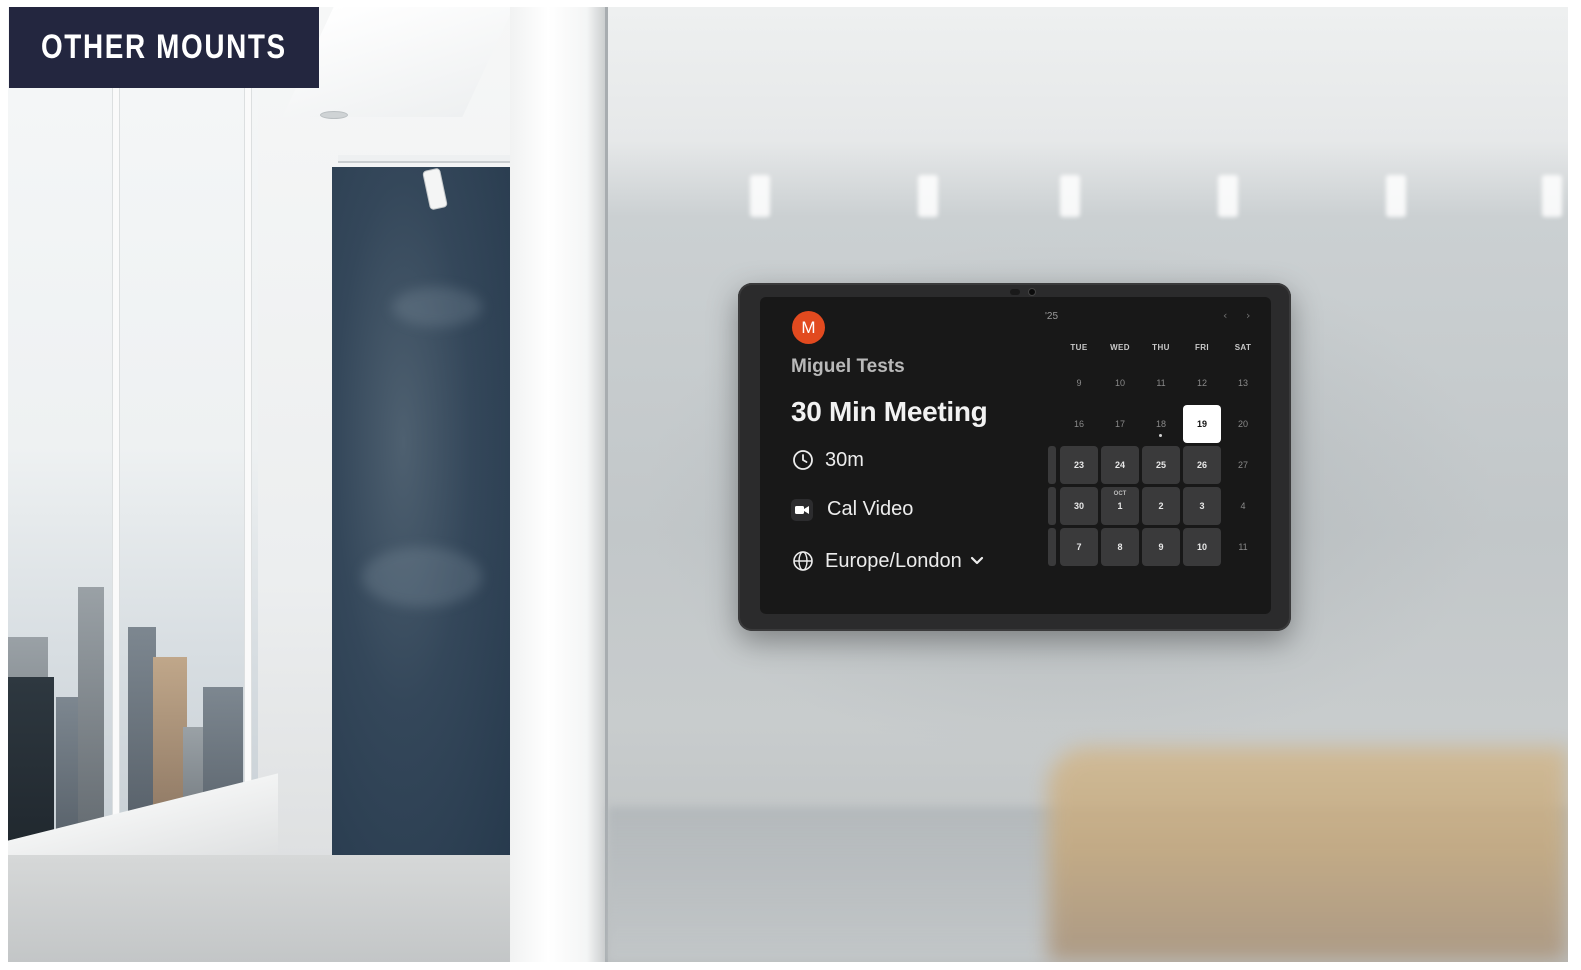  I want to click on host-name: Miguel Tests, so click(848, 366).